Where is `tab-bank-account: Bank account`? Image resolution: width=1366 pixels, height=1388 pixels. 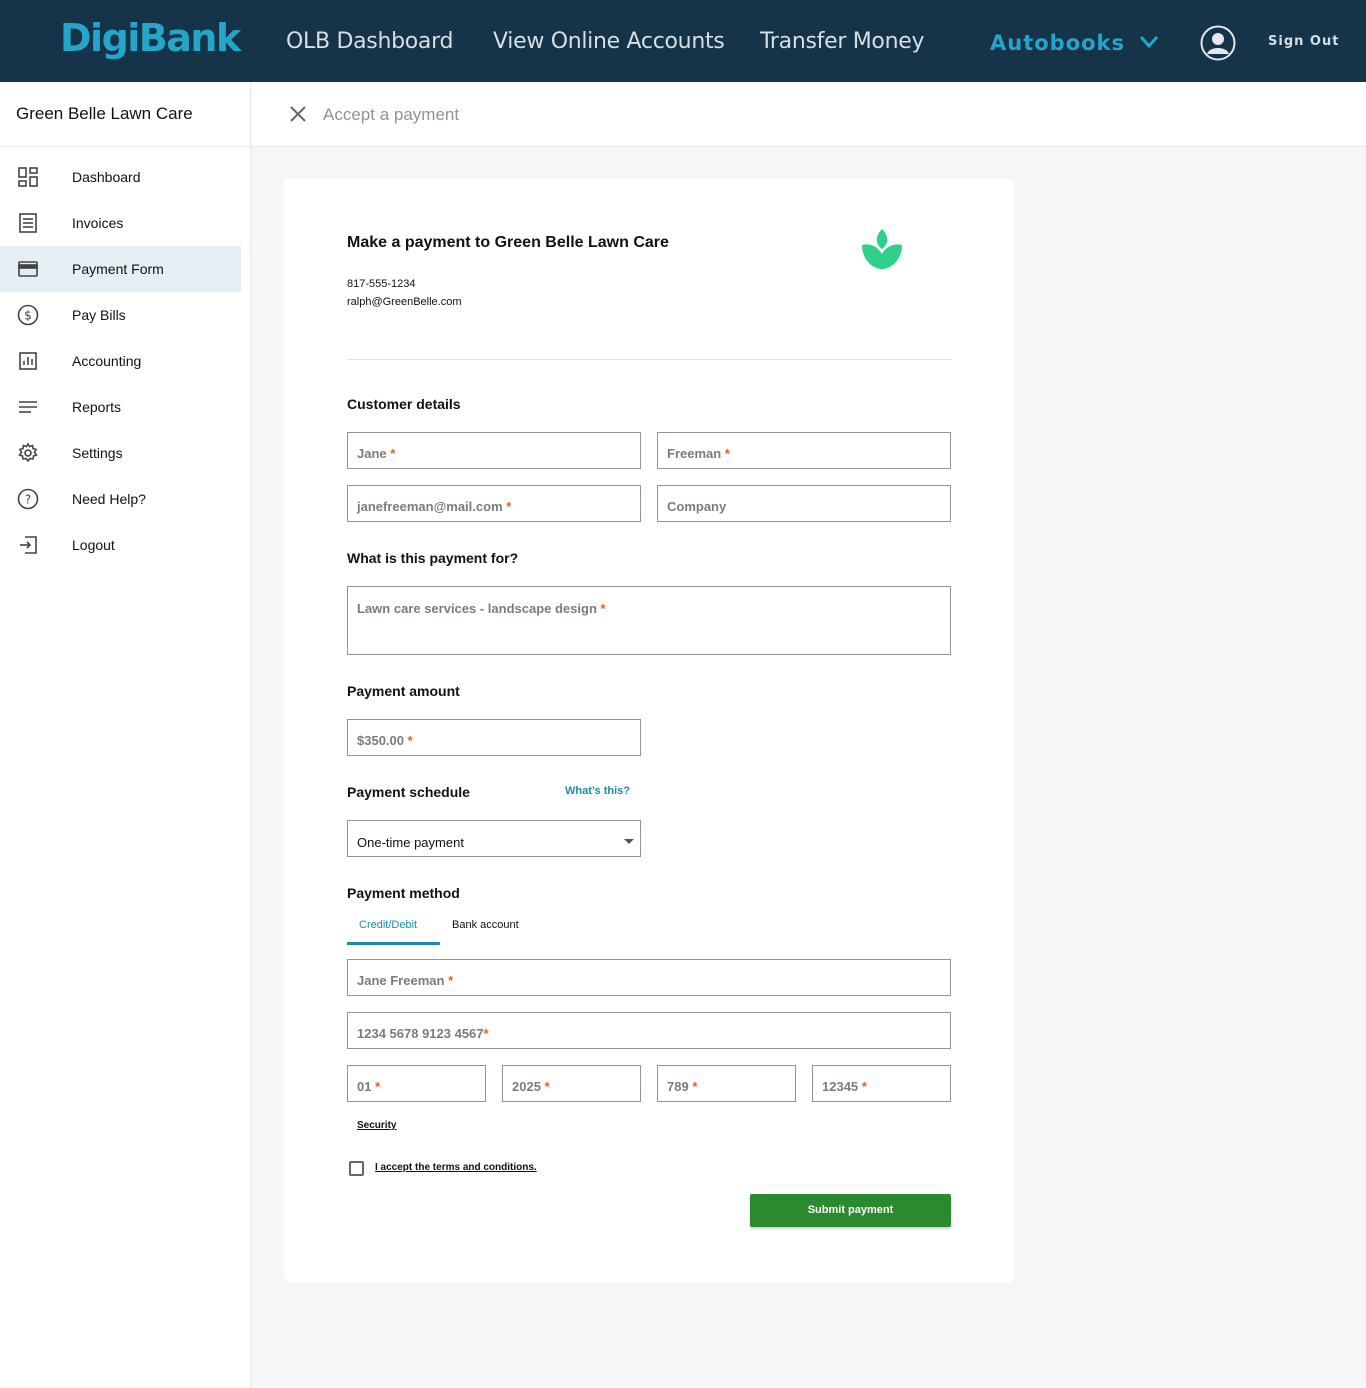 tab-bank-account: Bank account is located at coordinates (485, 925).